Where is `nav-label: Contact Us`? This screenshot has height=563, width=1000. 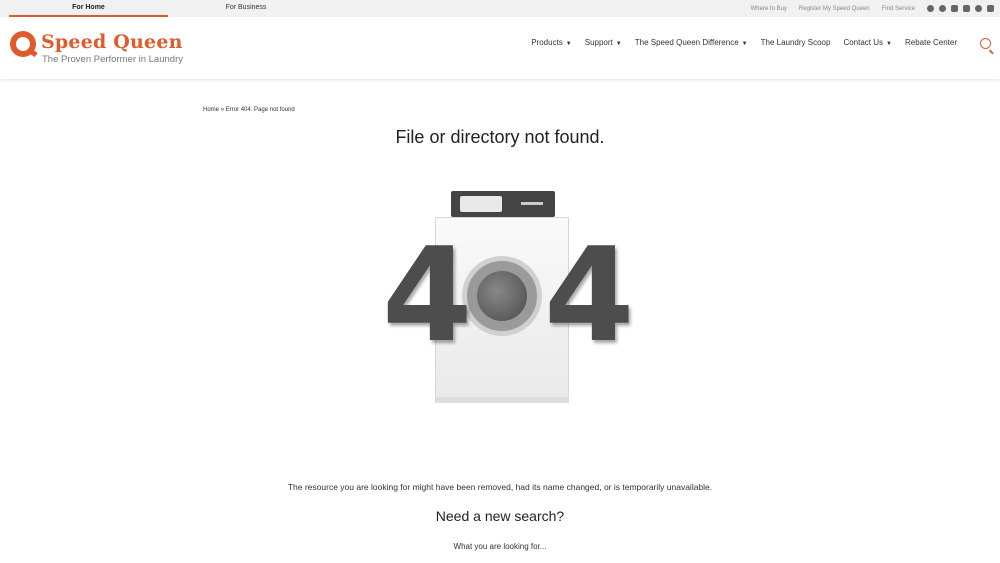
nav-label: Contact Us is located at coordinates (863, 42).